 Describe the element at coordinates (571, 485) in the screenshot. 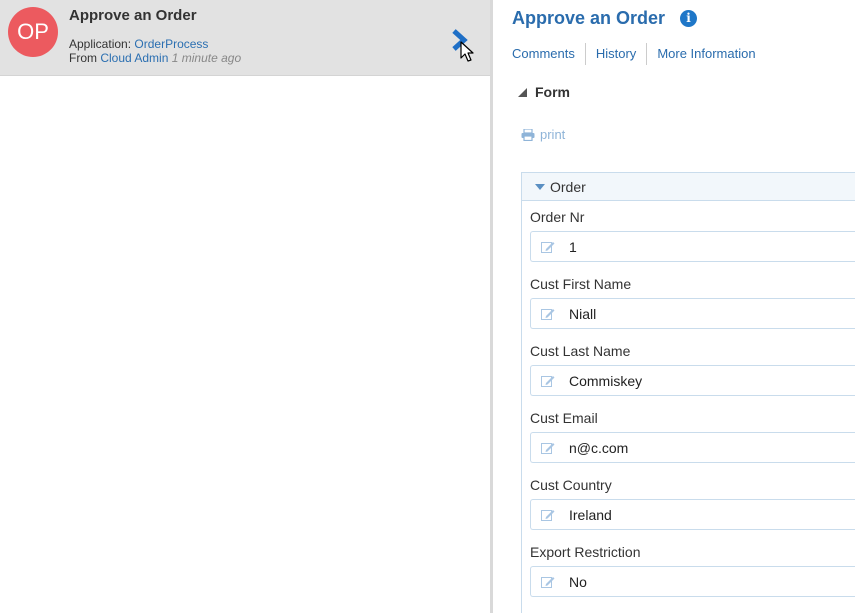

I see `field-label: Cust Country` at that location.